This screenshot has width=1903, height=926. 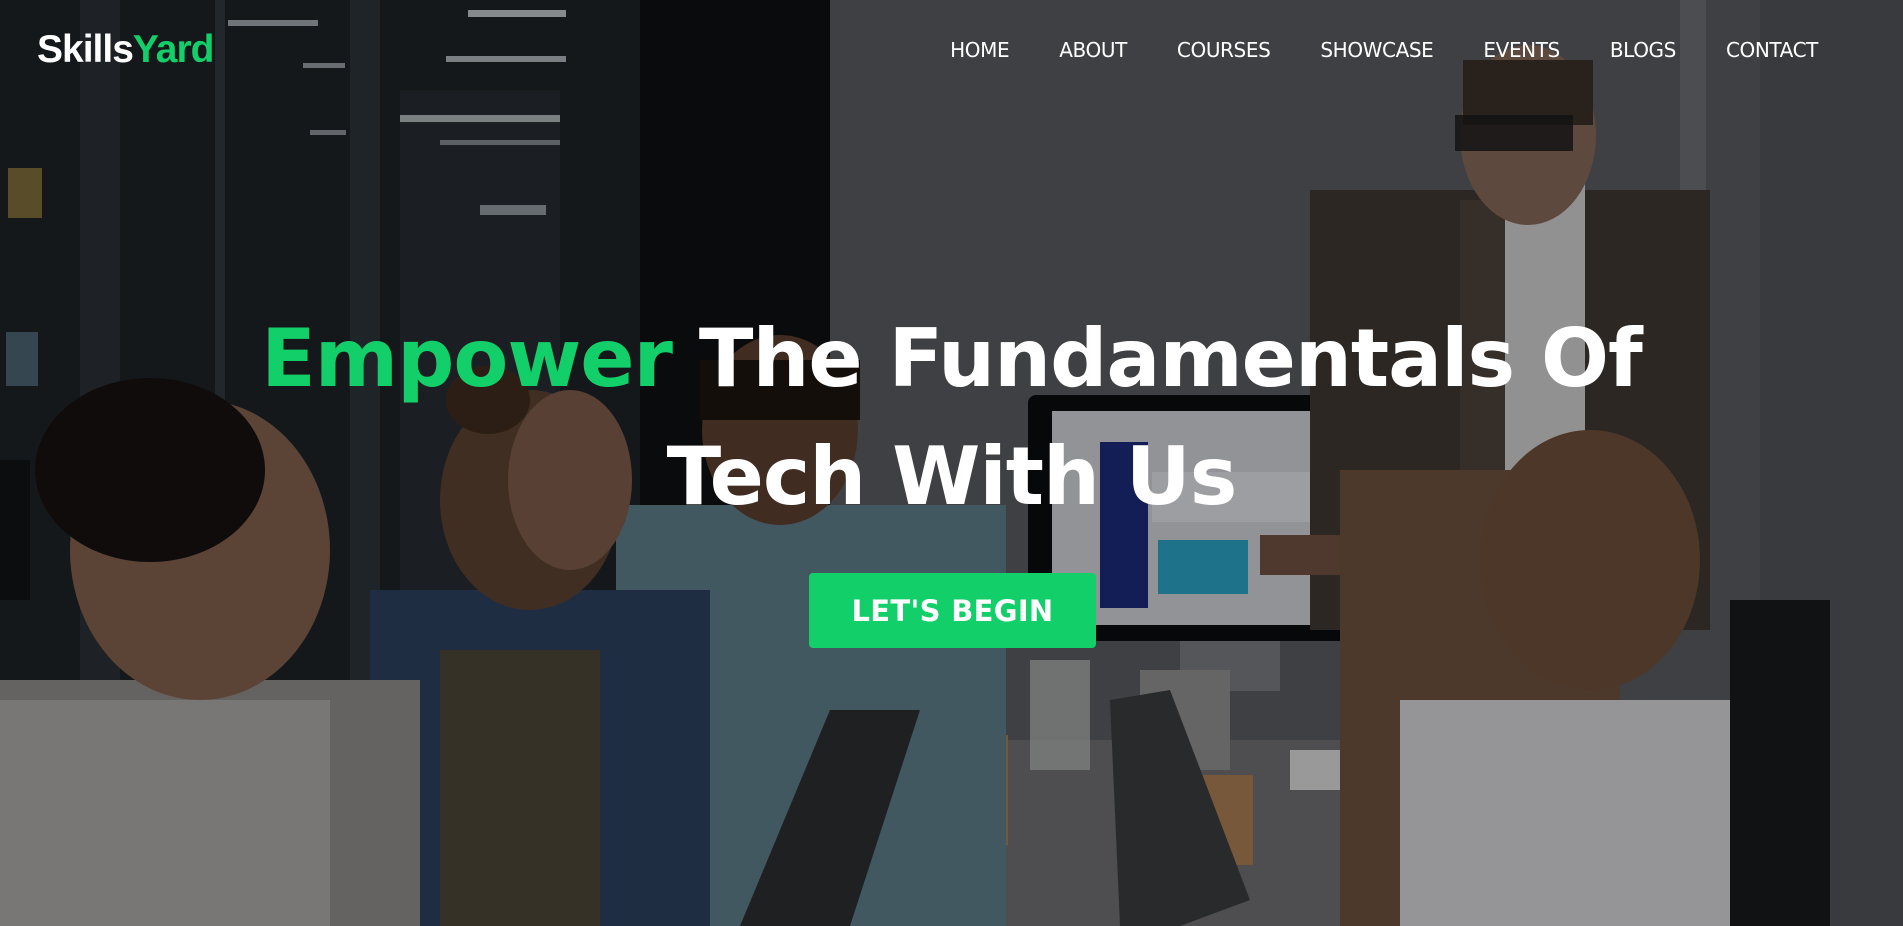 I want to click on nav-item-showcase: SHOWCASE, so click(x=1376, y=50).